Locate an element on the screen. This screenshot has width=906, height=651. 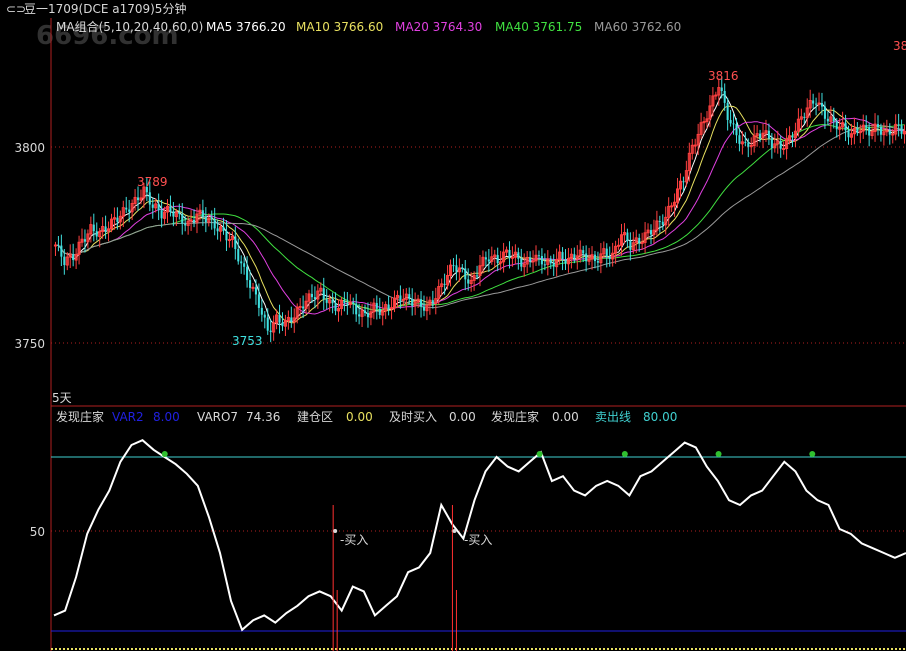
build-zone-label: 建仓区 is located at coordinates (315, 417).